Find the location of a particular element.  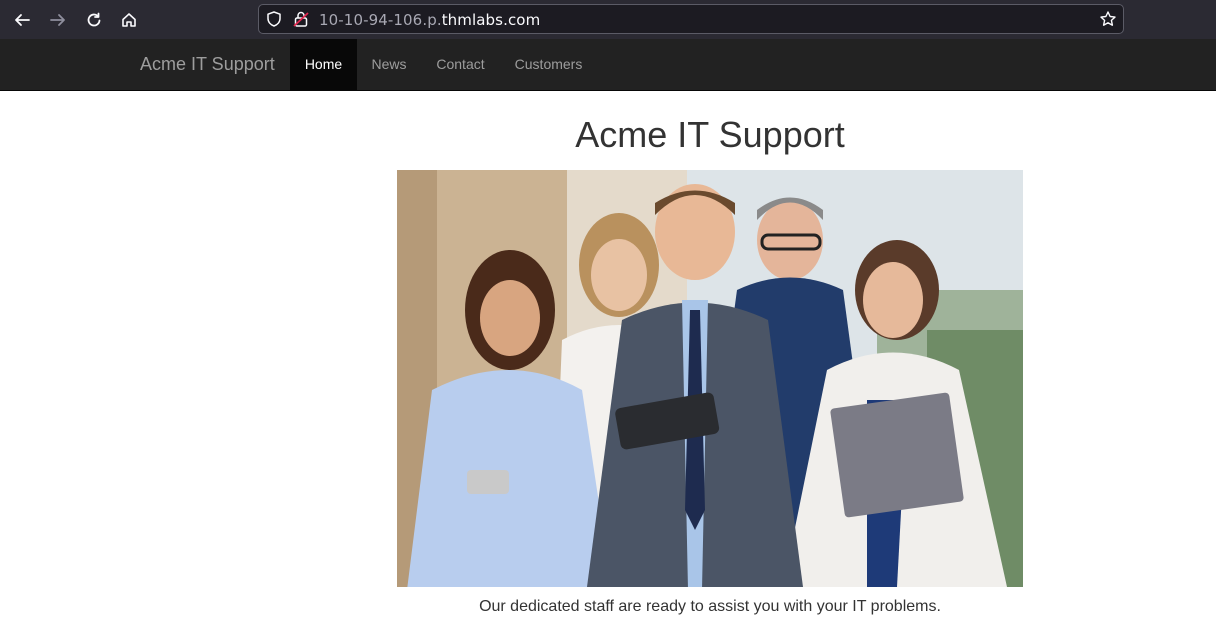

browser-toolbar: 10-10-94-106.p.thmlabs.com is located at coordinates (608, 19).